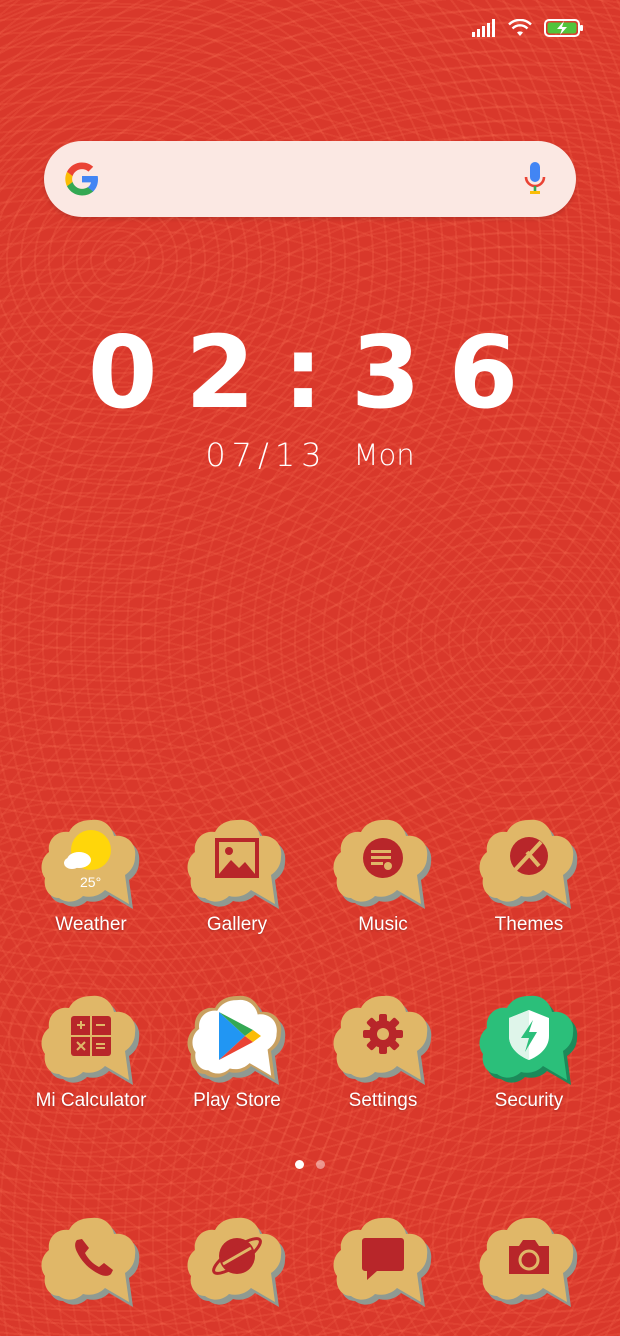 This screenshot has width=620, height=1336. I want to click on phone-icon, so click(90, 1262).